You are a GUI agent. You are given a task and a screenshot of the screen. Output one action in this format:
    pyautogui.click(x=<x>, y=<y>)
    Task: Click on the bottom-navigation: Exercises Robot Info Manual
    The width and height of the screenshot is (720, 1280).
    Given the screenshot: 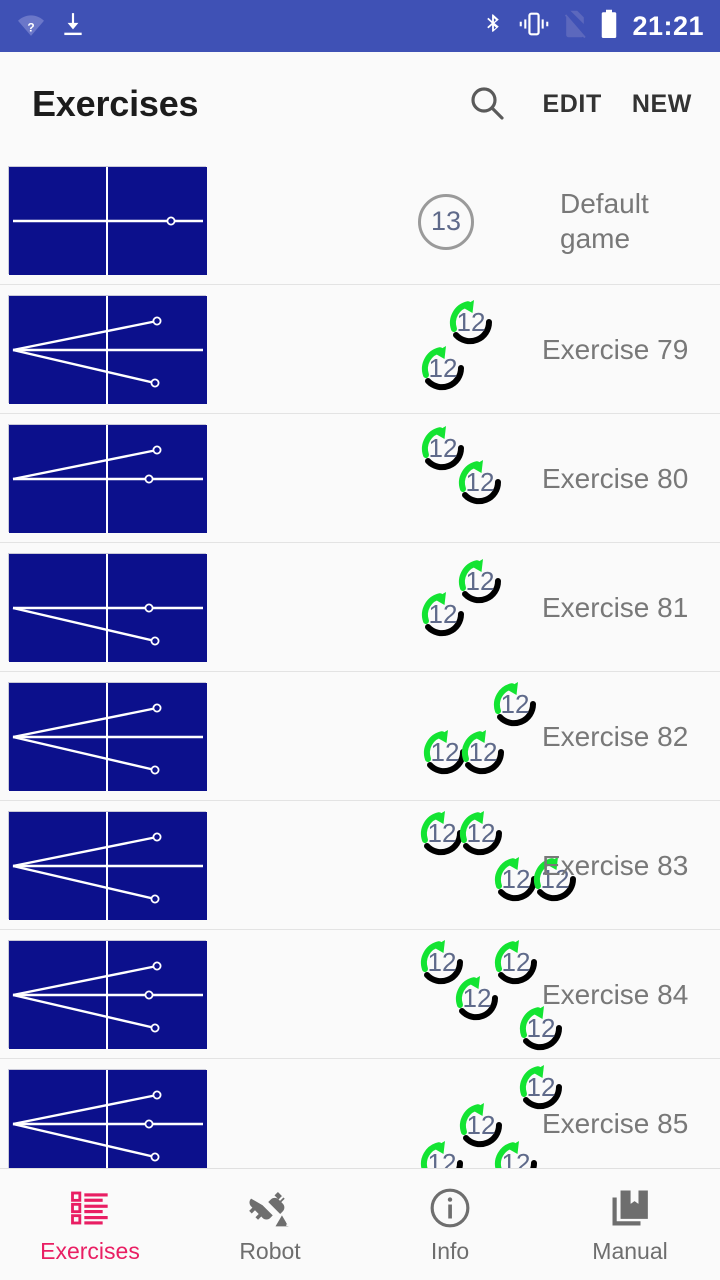 What is the action you would take?
    pyautogui.click(x=360, y=1224)
    